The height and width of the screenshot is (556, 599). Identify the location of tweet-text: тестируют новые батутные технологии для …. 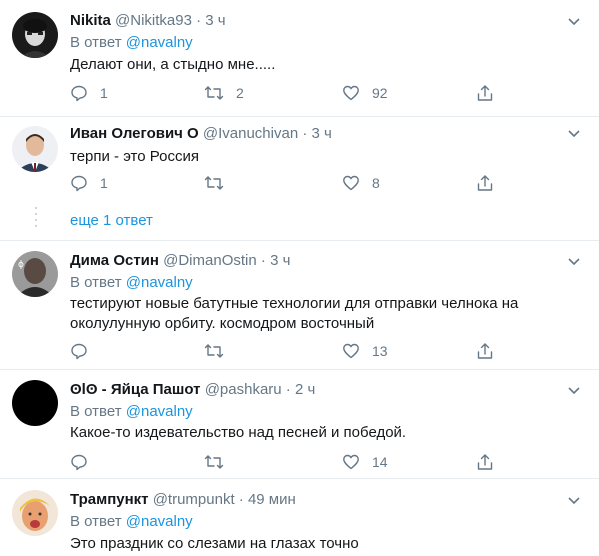
(294, 313).